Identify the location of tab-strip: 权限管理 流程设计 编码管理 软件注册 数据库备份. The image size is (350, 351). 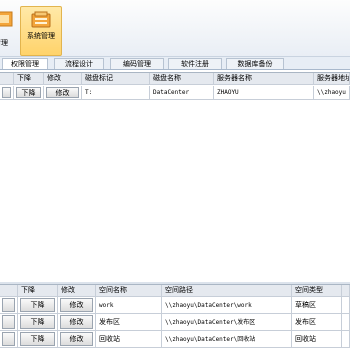
(175, 63).